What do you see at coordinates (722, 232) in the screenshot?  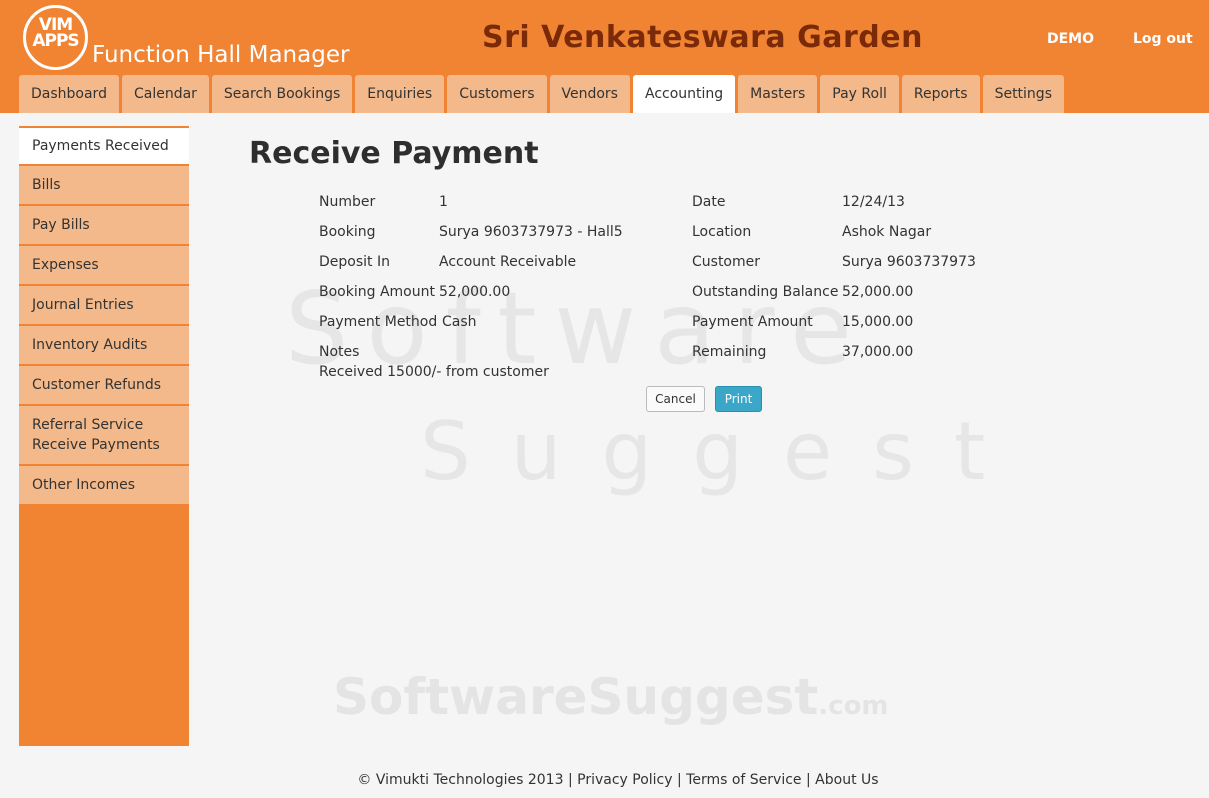 I see `location-label: Location` at bounding box center [722, 232].